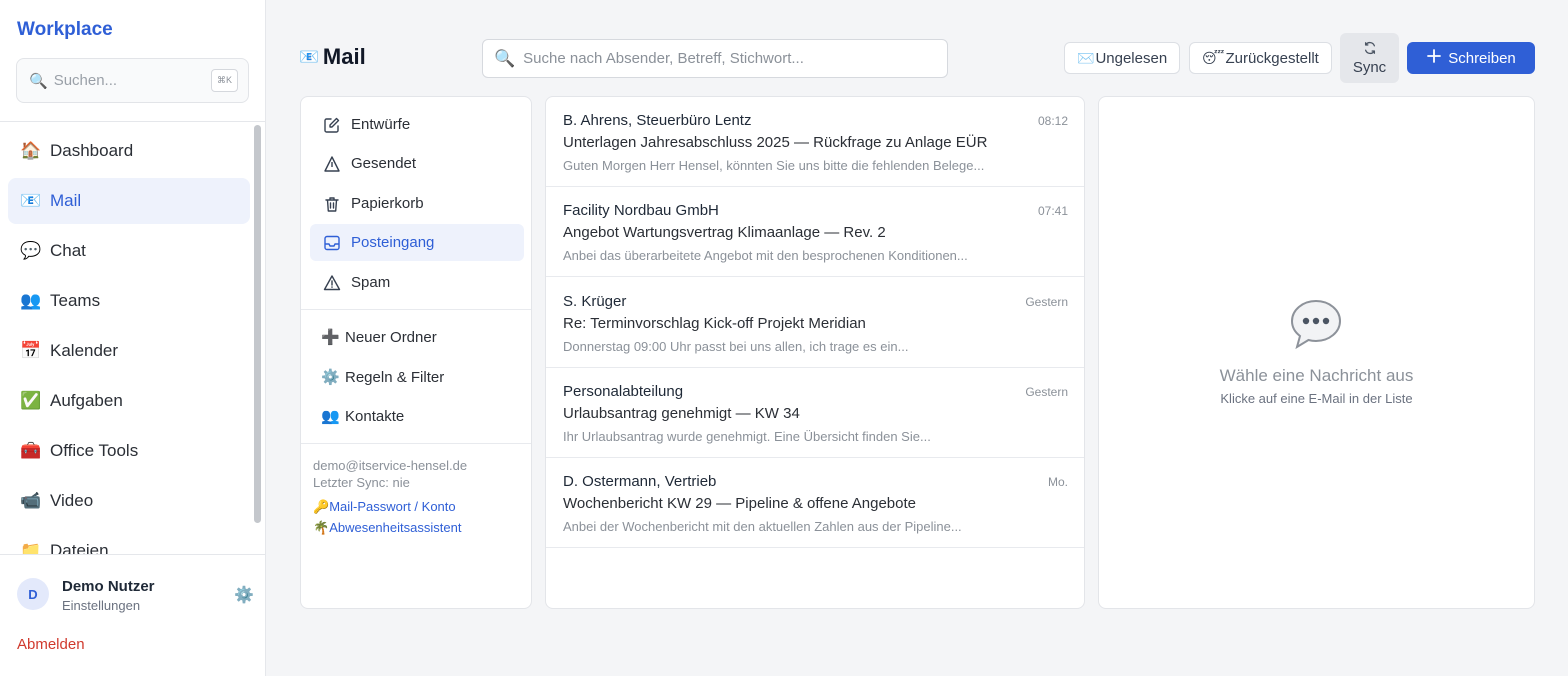 Image resolution: width=1568 pixels, height=676 pixels. Describe the element at coordinates (1316, 398) in the screenshot. I see `empty-state-subtitle: Klicke auf eine E-Mail in der Liste` at that location.